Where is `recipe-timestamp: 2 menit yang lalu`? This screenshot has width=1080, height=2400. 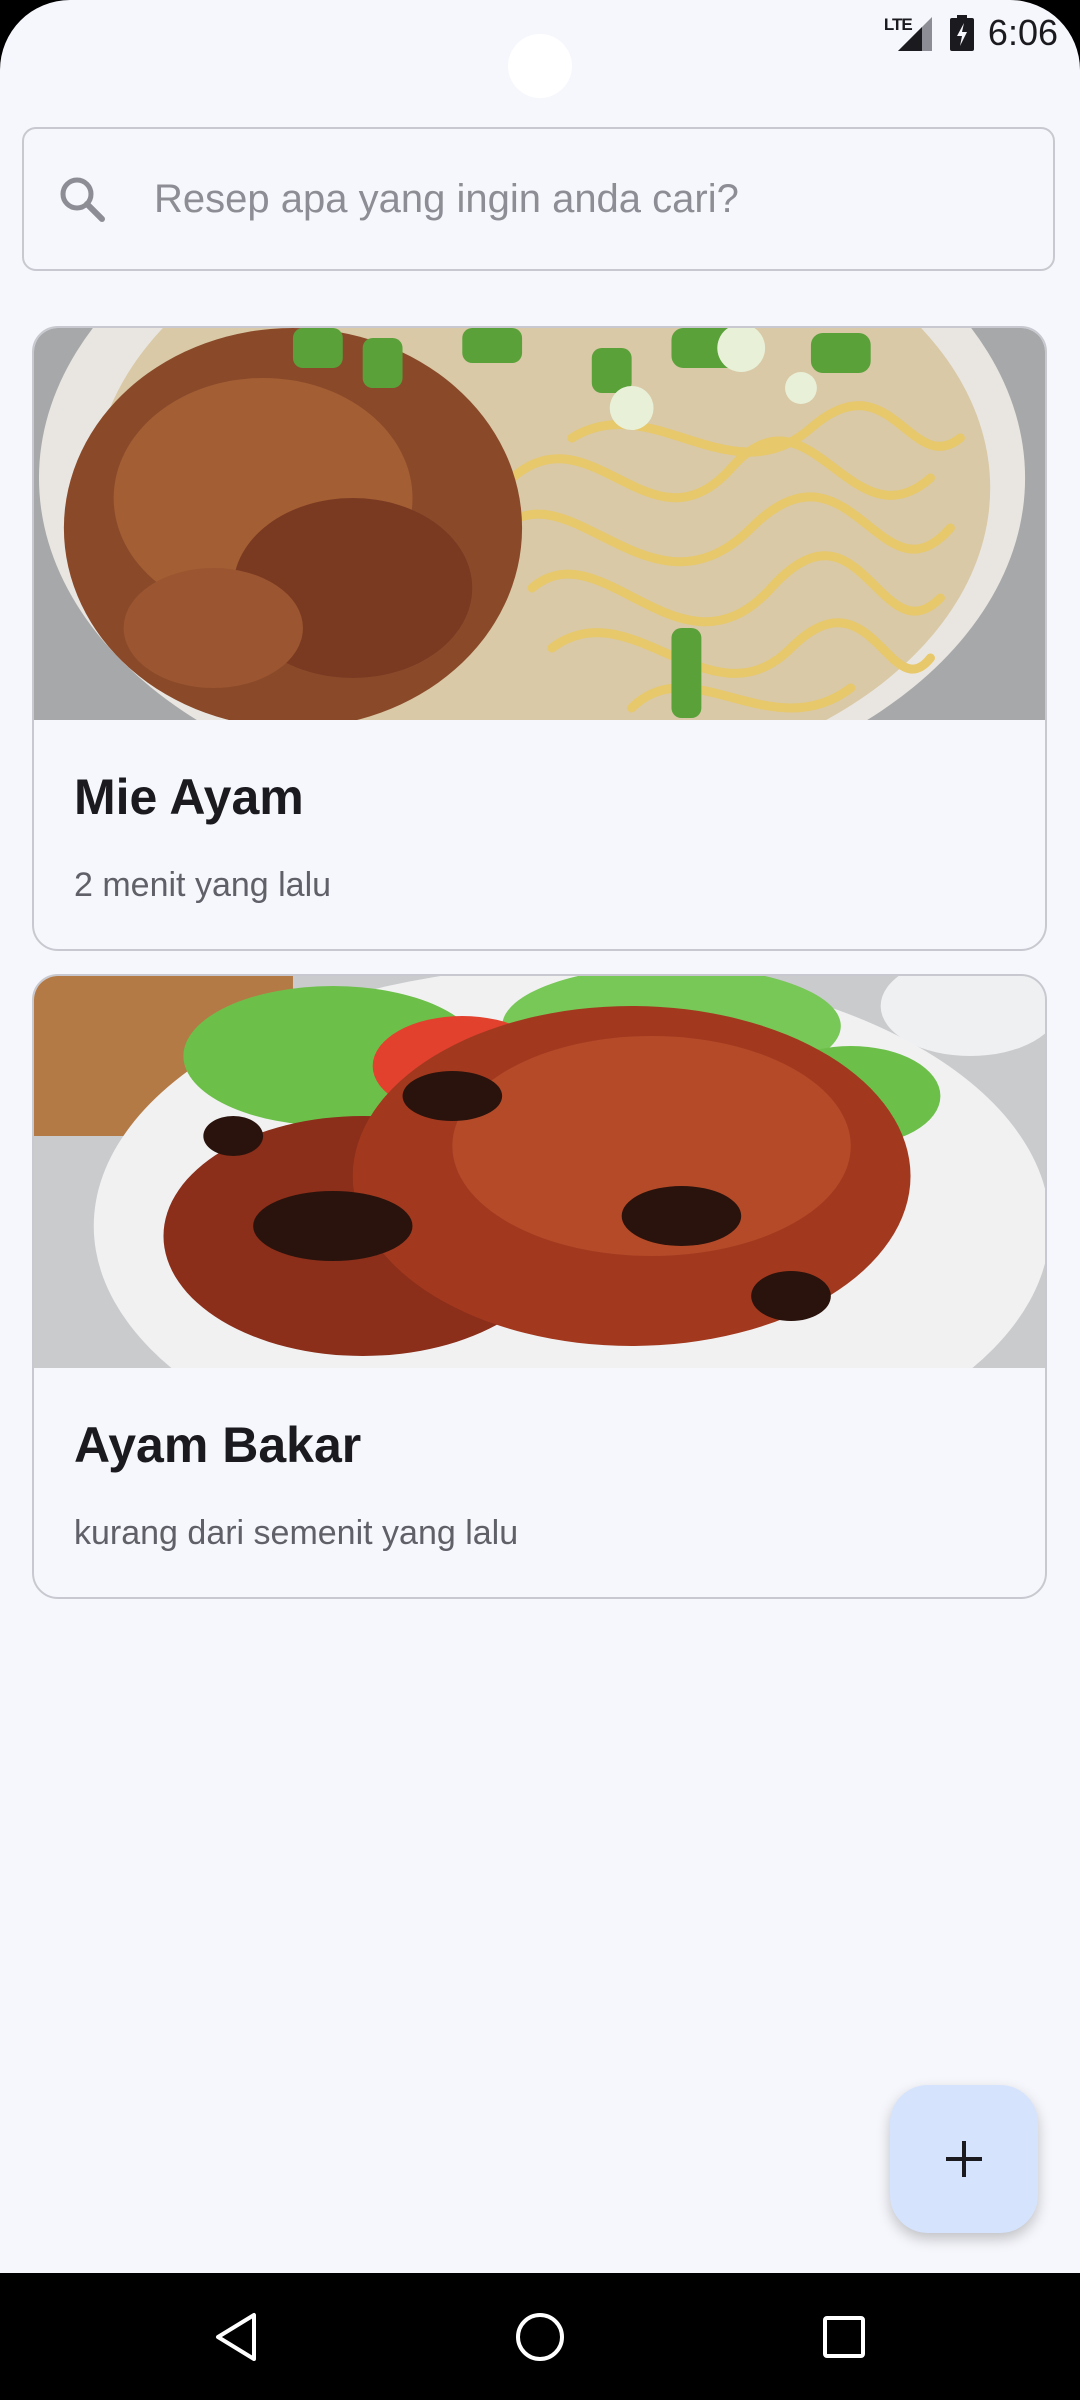
recipe-timestamp: 2 menit yang lalu is located at coordinates (203, 885).